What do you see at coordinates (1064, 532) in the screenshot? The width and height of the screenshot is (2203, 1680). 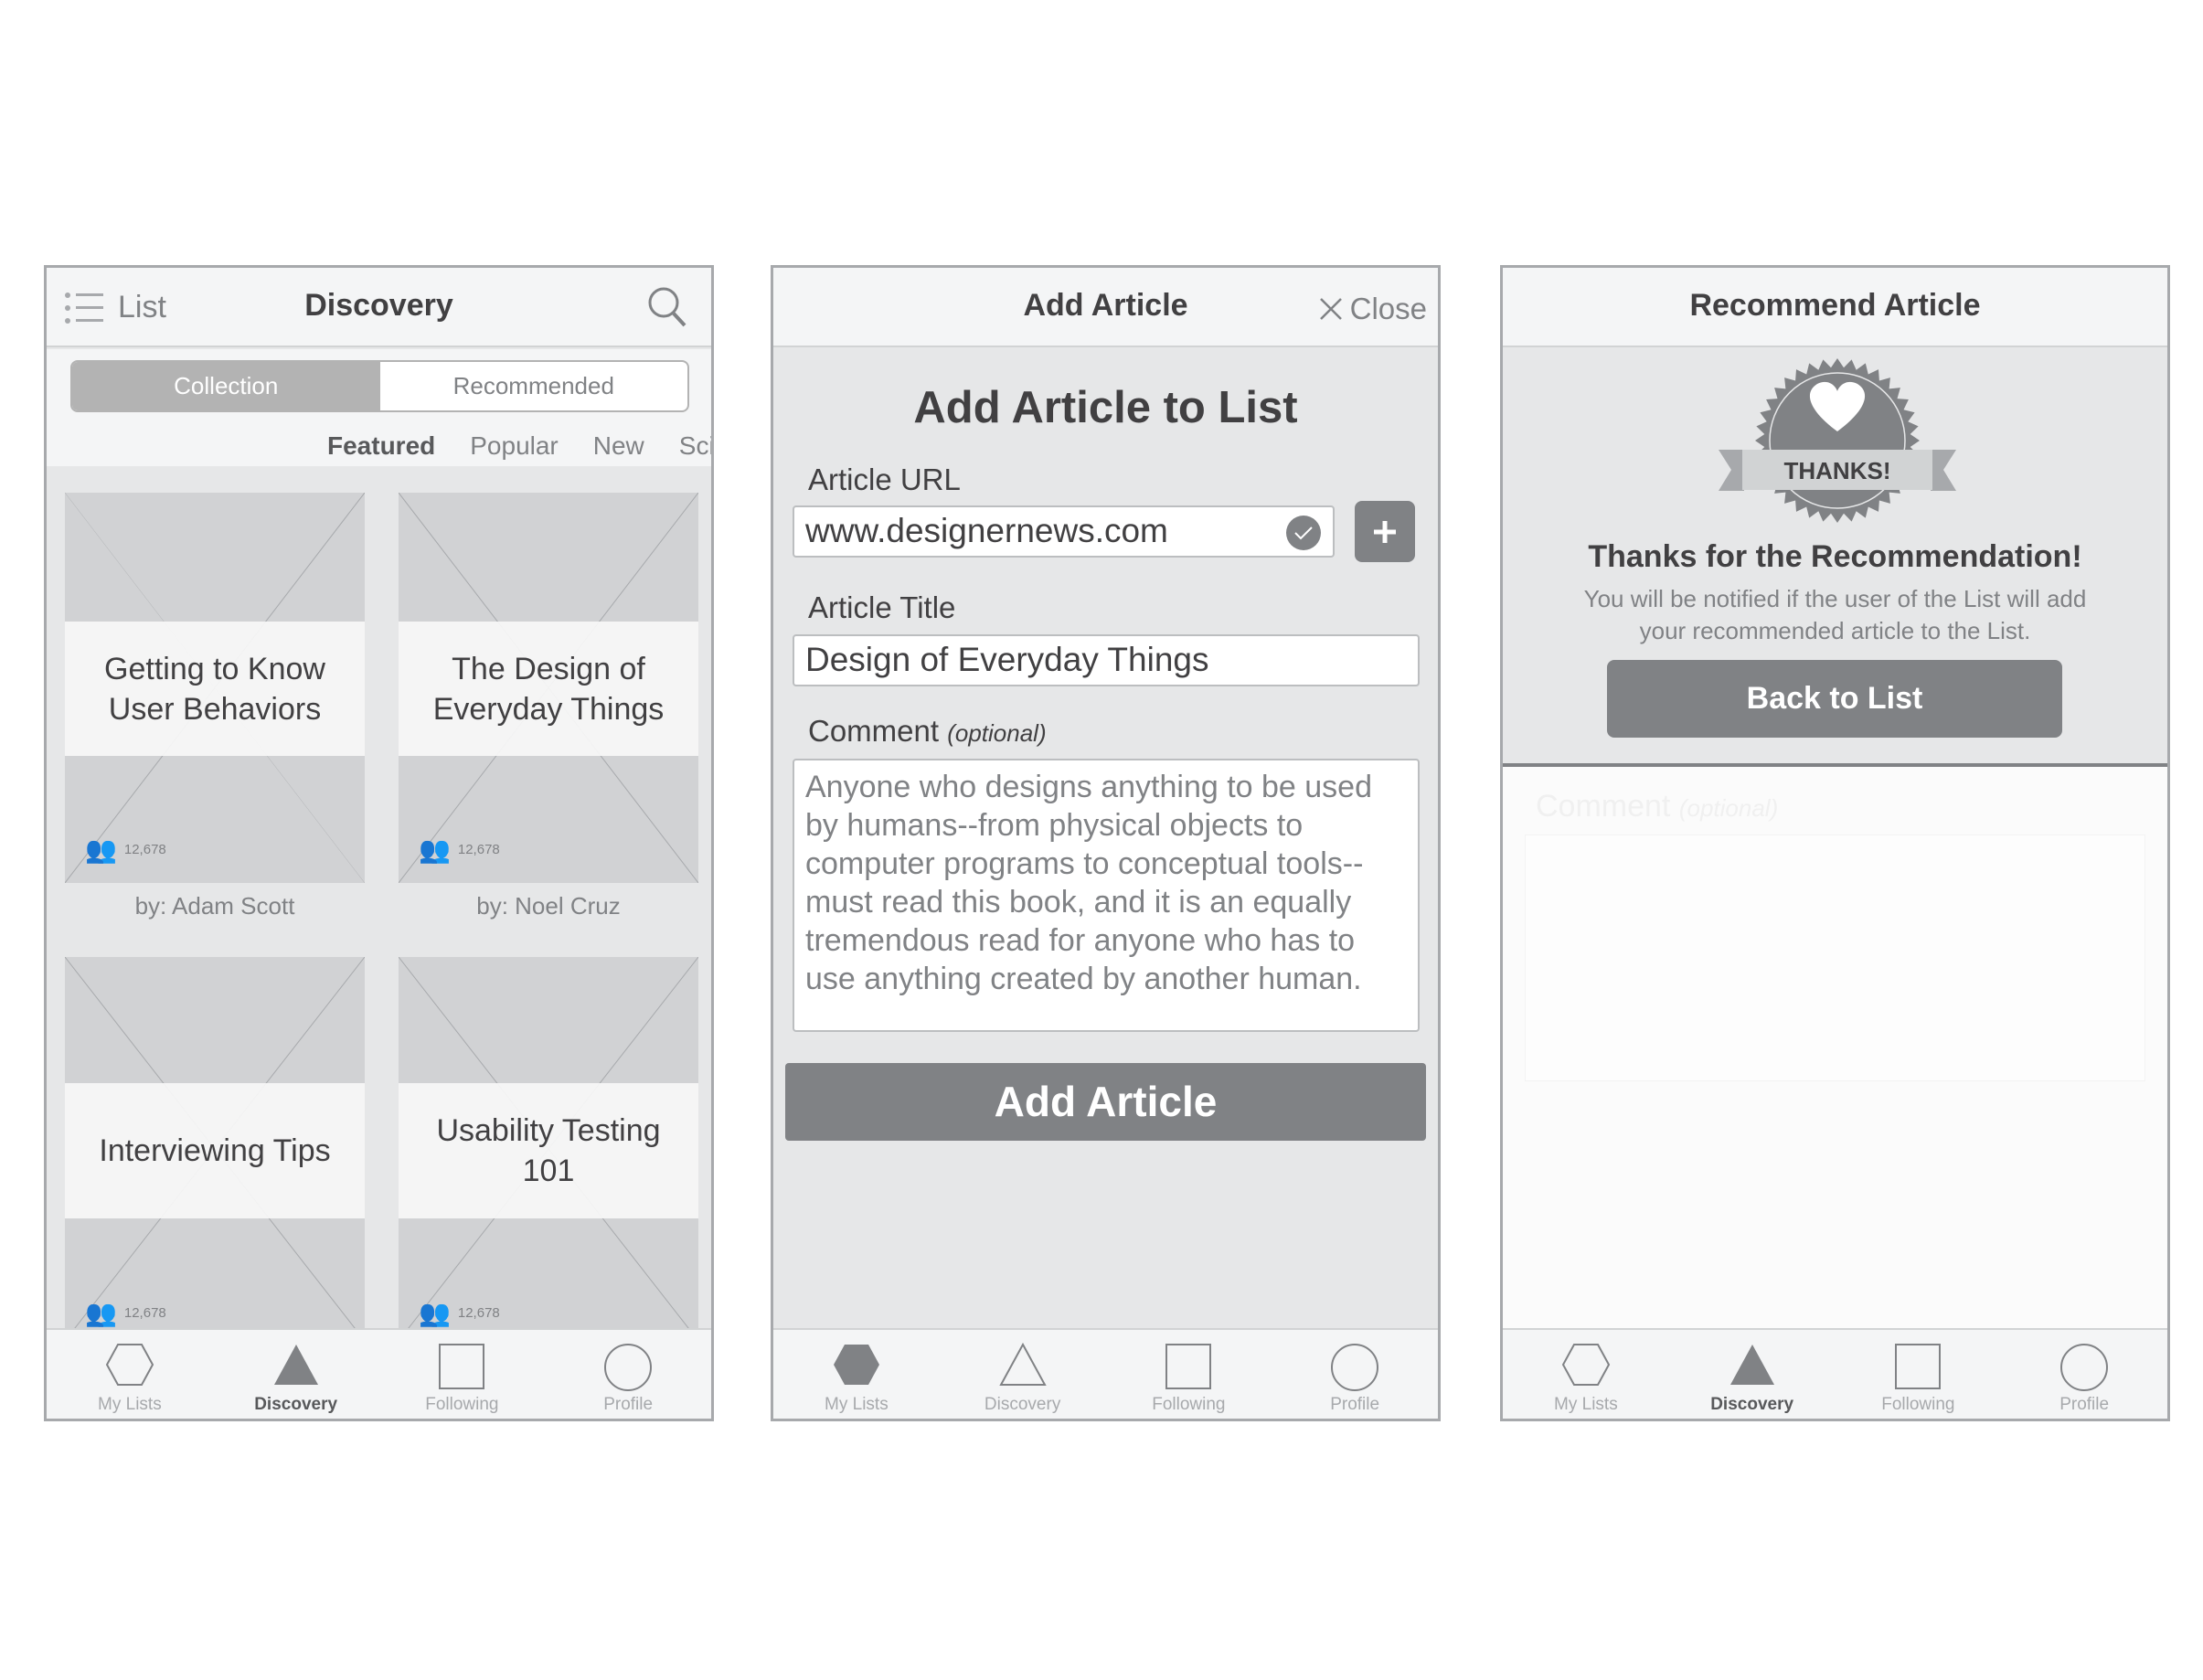 I see `url-input: www.designernews.com` at bounding box center [1064, 532].